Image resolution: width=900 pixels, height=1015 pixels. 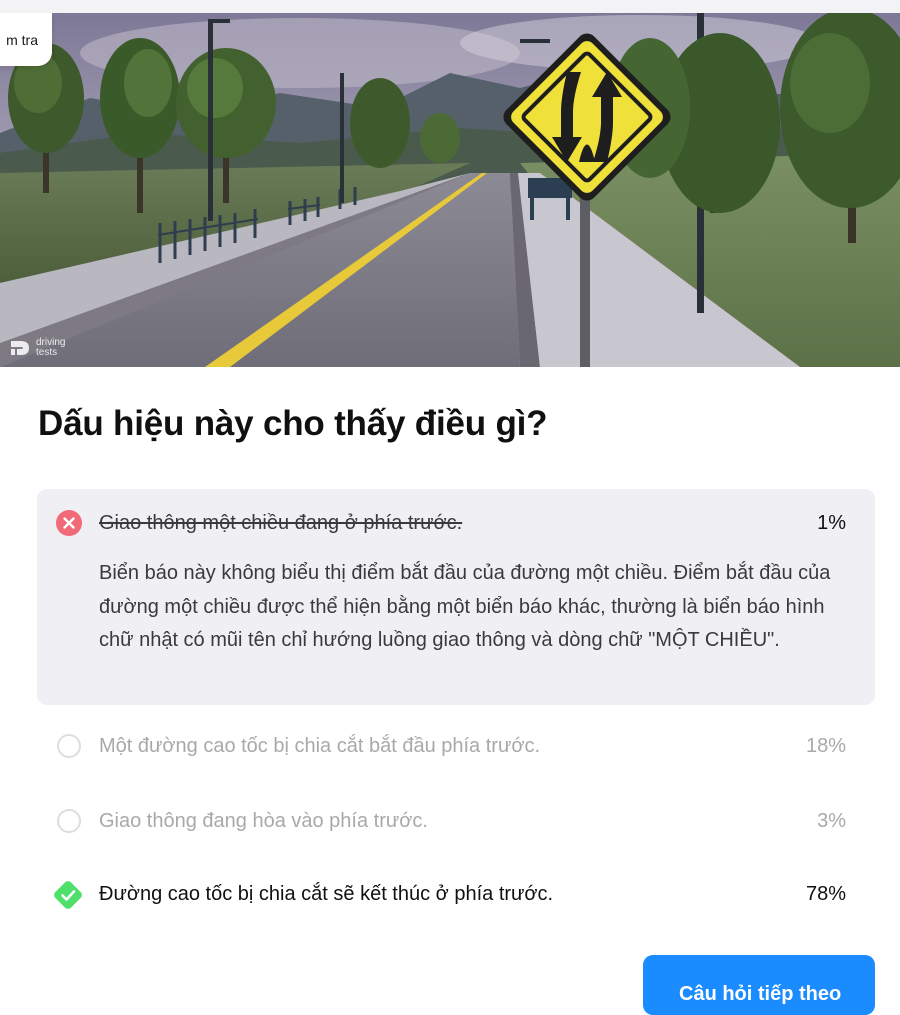 What do you see at coordinates (831, 523) in the screenshot?
I see `answer-percent: 1%` at bounding box center [831, 523].